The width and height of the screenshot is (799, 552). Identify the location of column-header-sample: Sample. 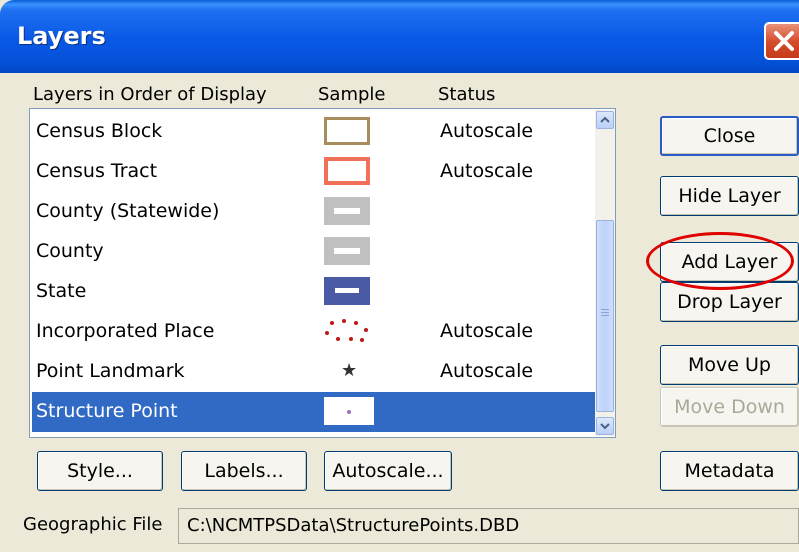
(352, 94).